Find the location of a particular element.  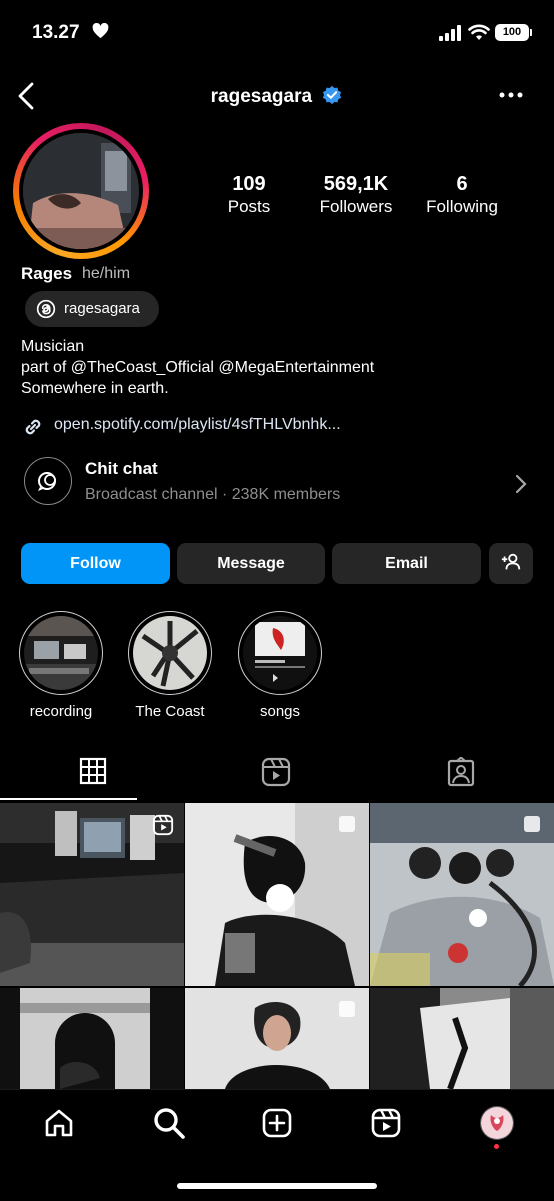

chevron-right-icon is located at coordinates (521, 484).